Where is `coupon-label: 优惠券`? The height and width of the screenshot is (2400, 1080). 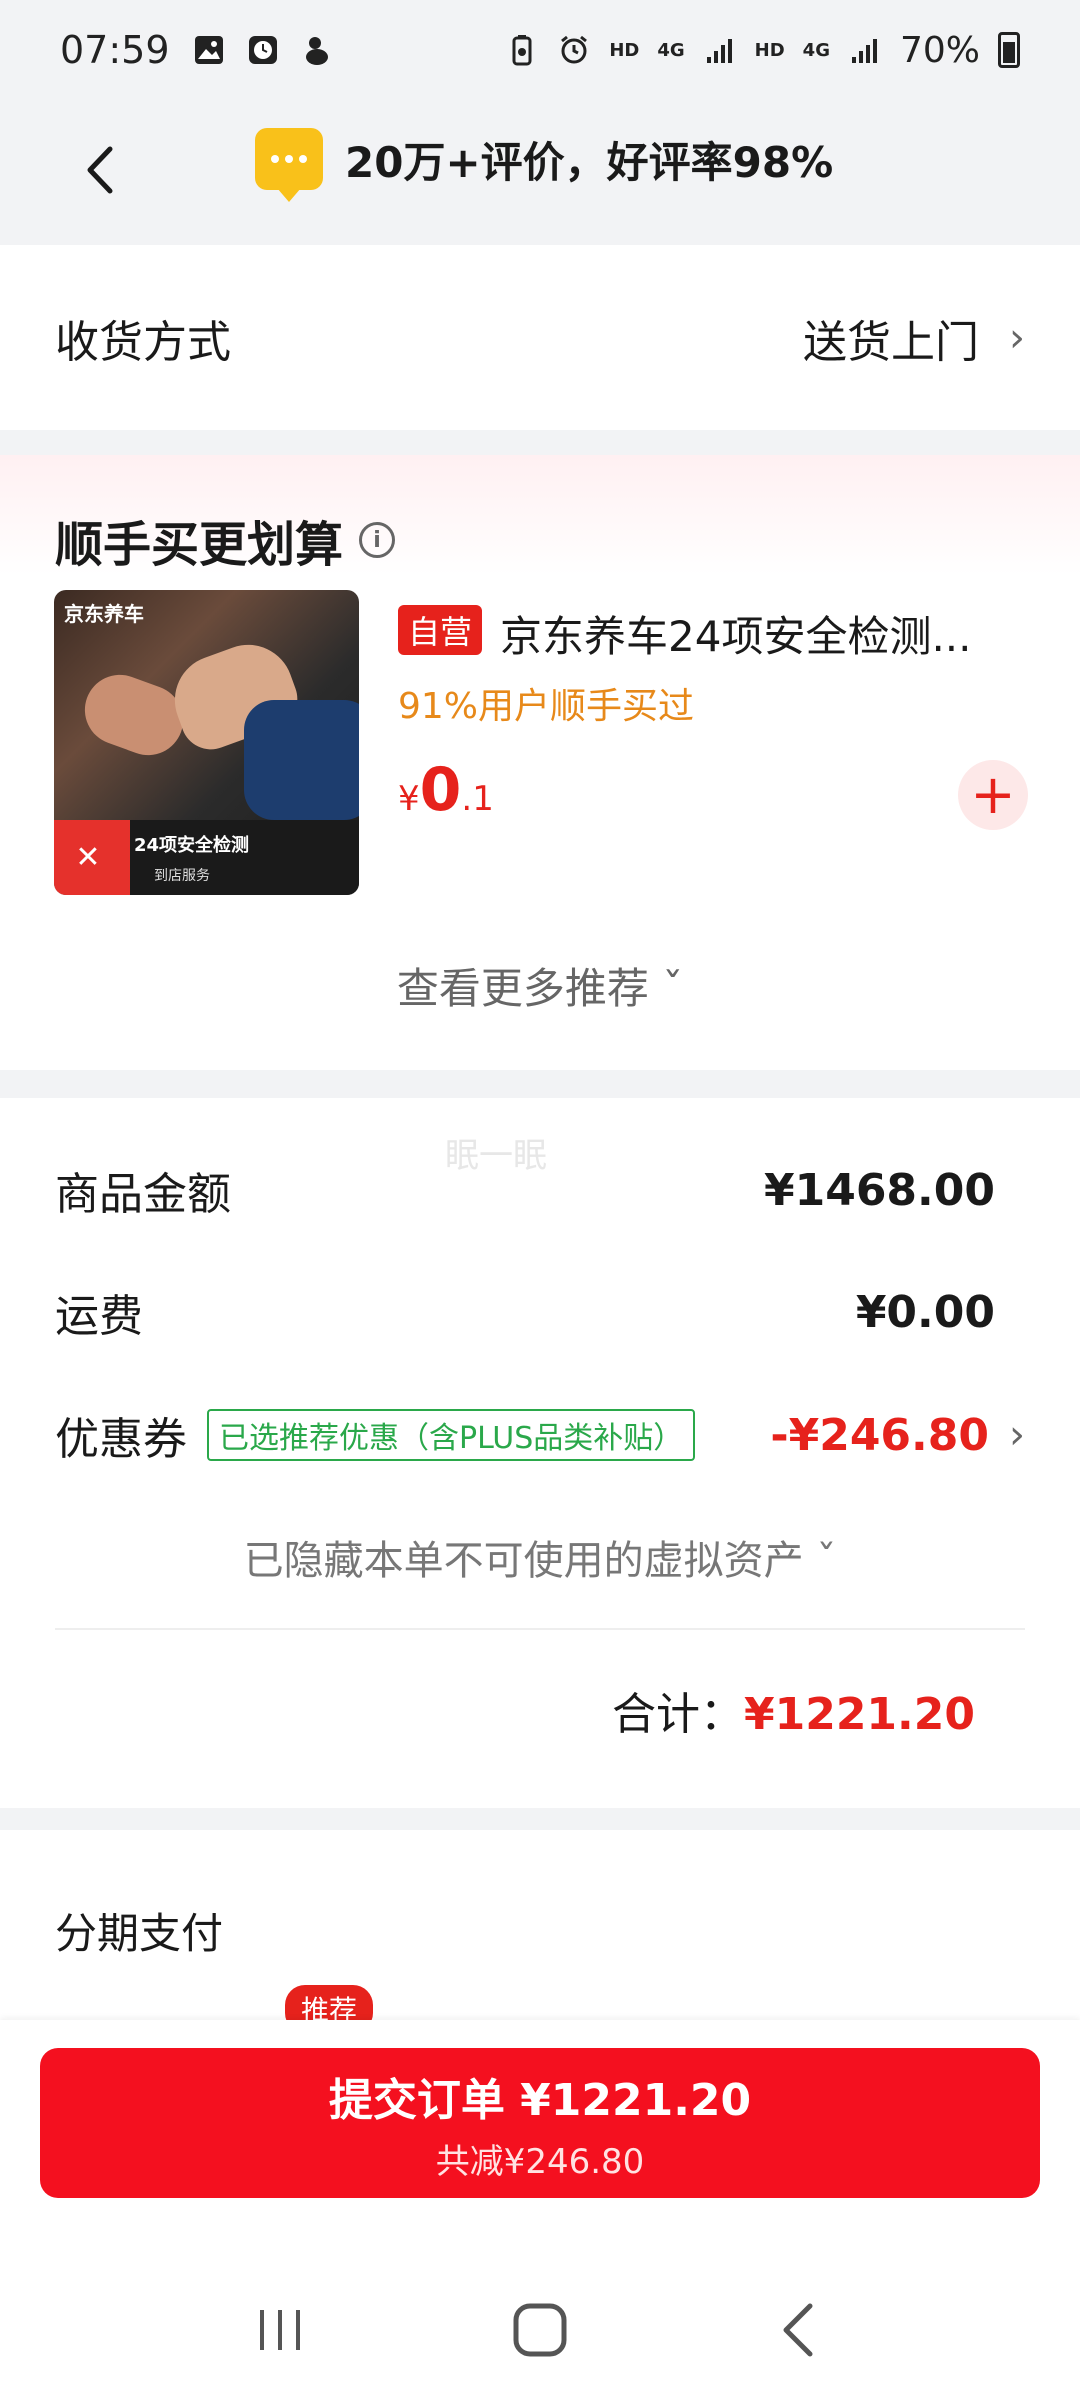 coupon-label: 优惠券 is located at coordinates (121, 1439).